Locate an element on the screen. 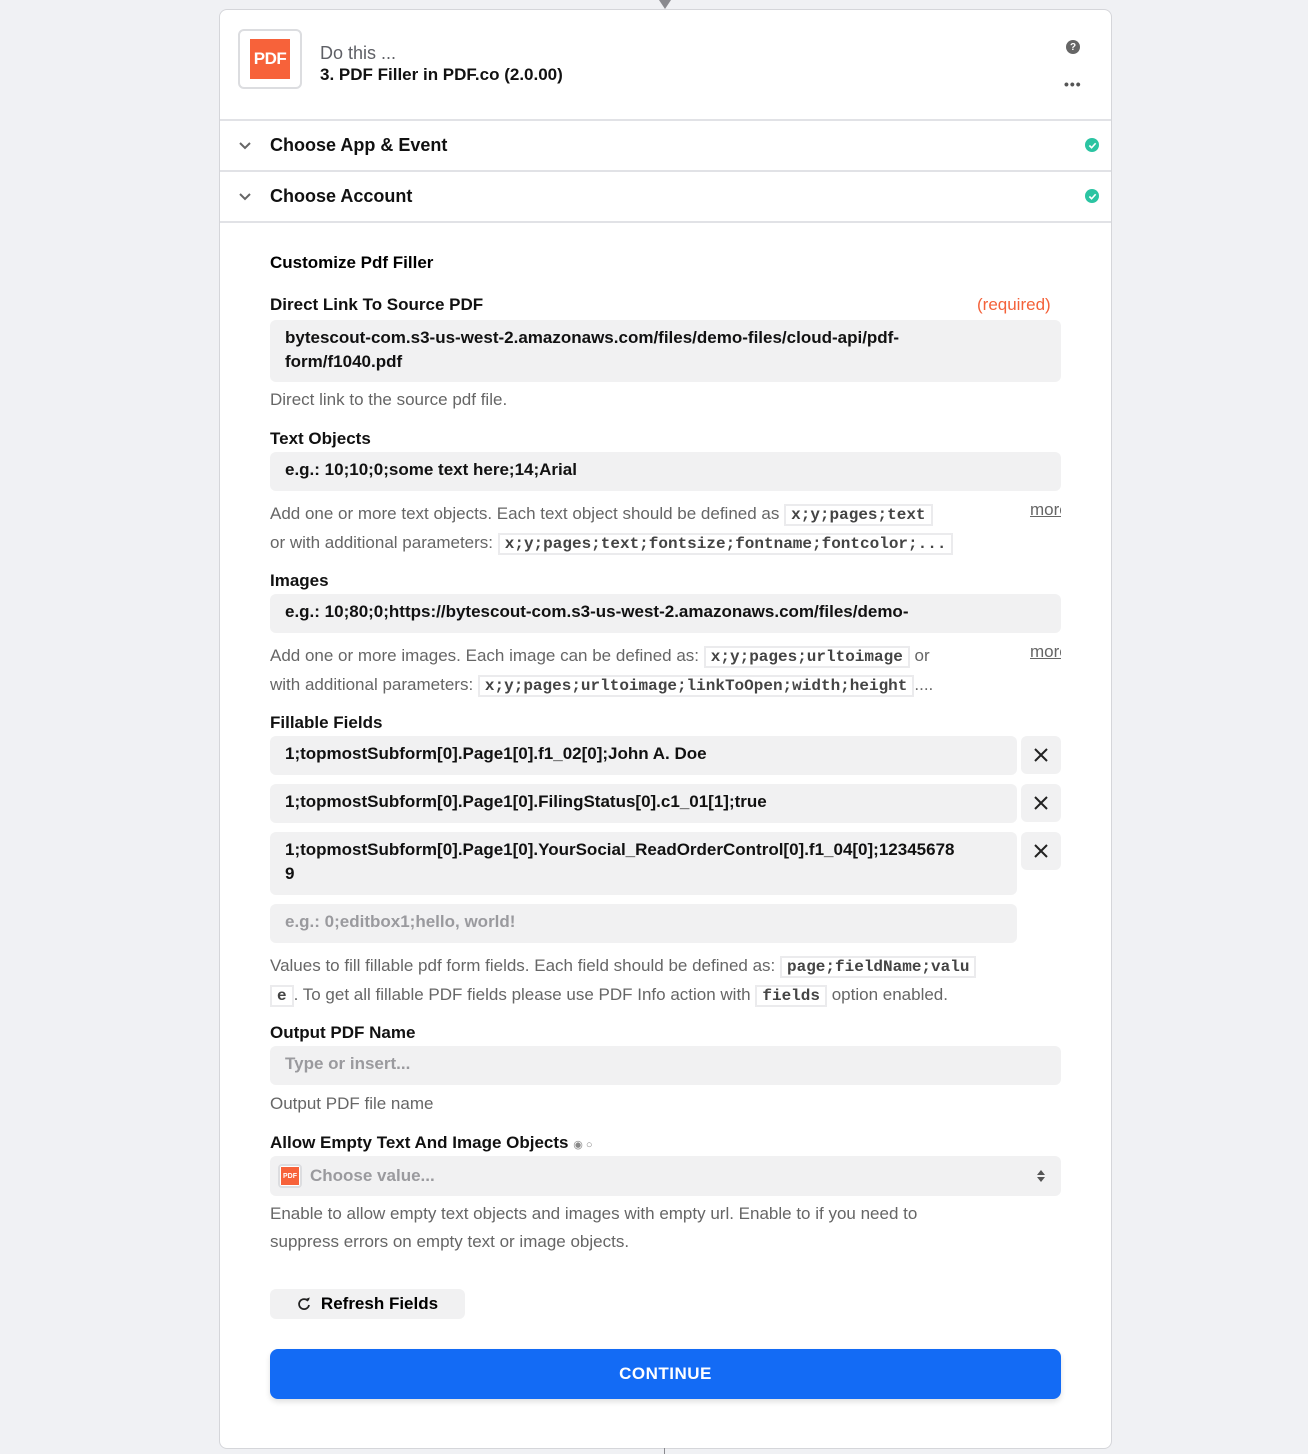  logo-text: PDF is located at coordinates (290, 1176).